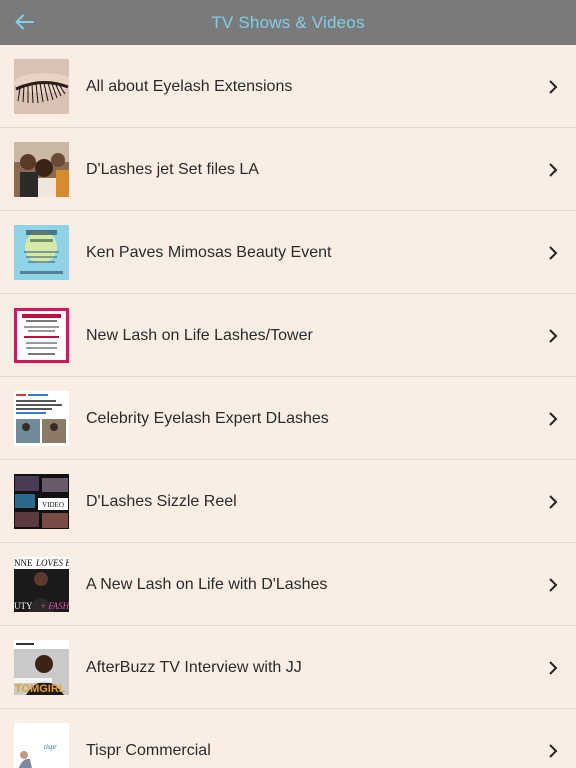 Image resolution: width=576 pixels, height=768 pixels. I want to click on list-item-label: A New Lash on Life with D'Lashes, so click(207, 584).